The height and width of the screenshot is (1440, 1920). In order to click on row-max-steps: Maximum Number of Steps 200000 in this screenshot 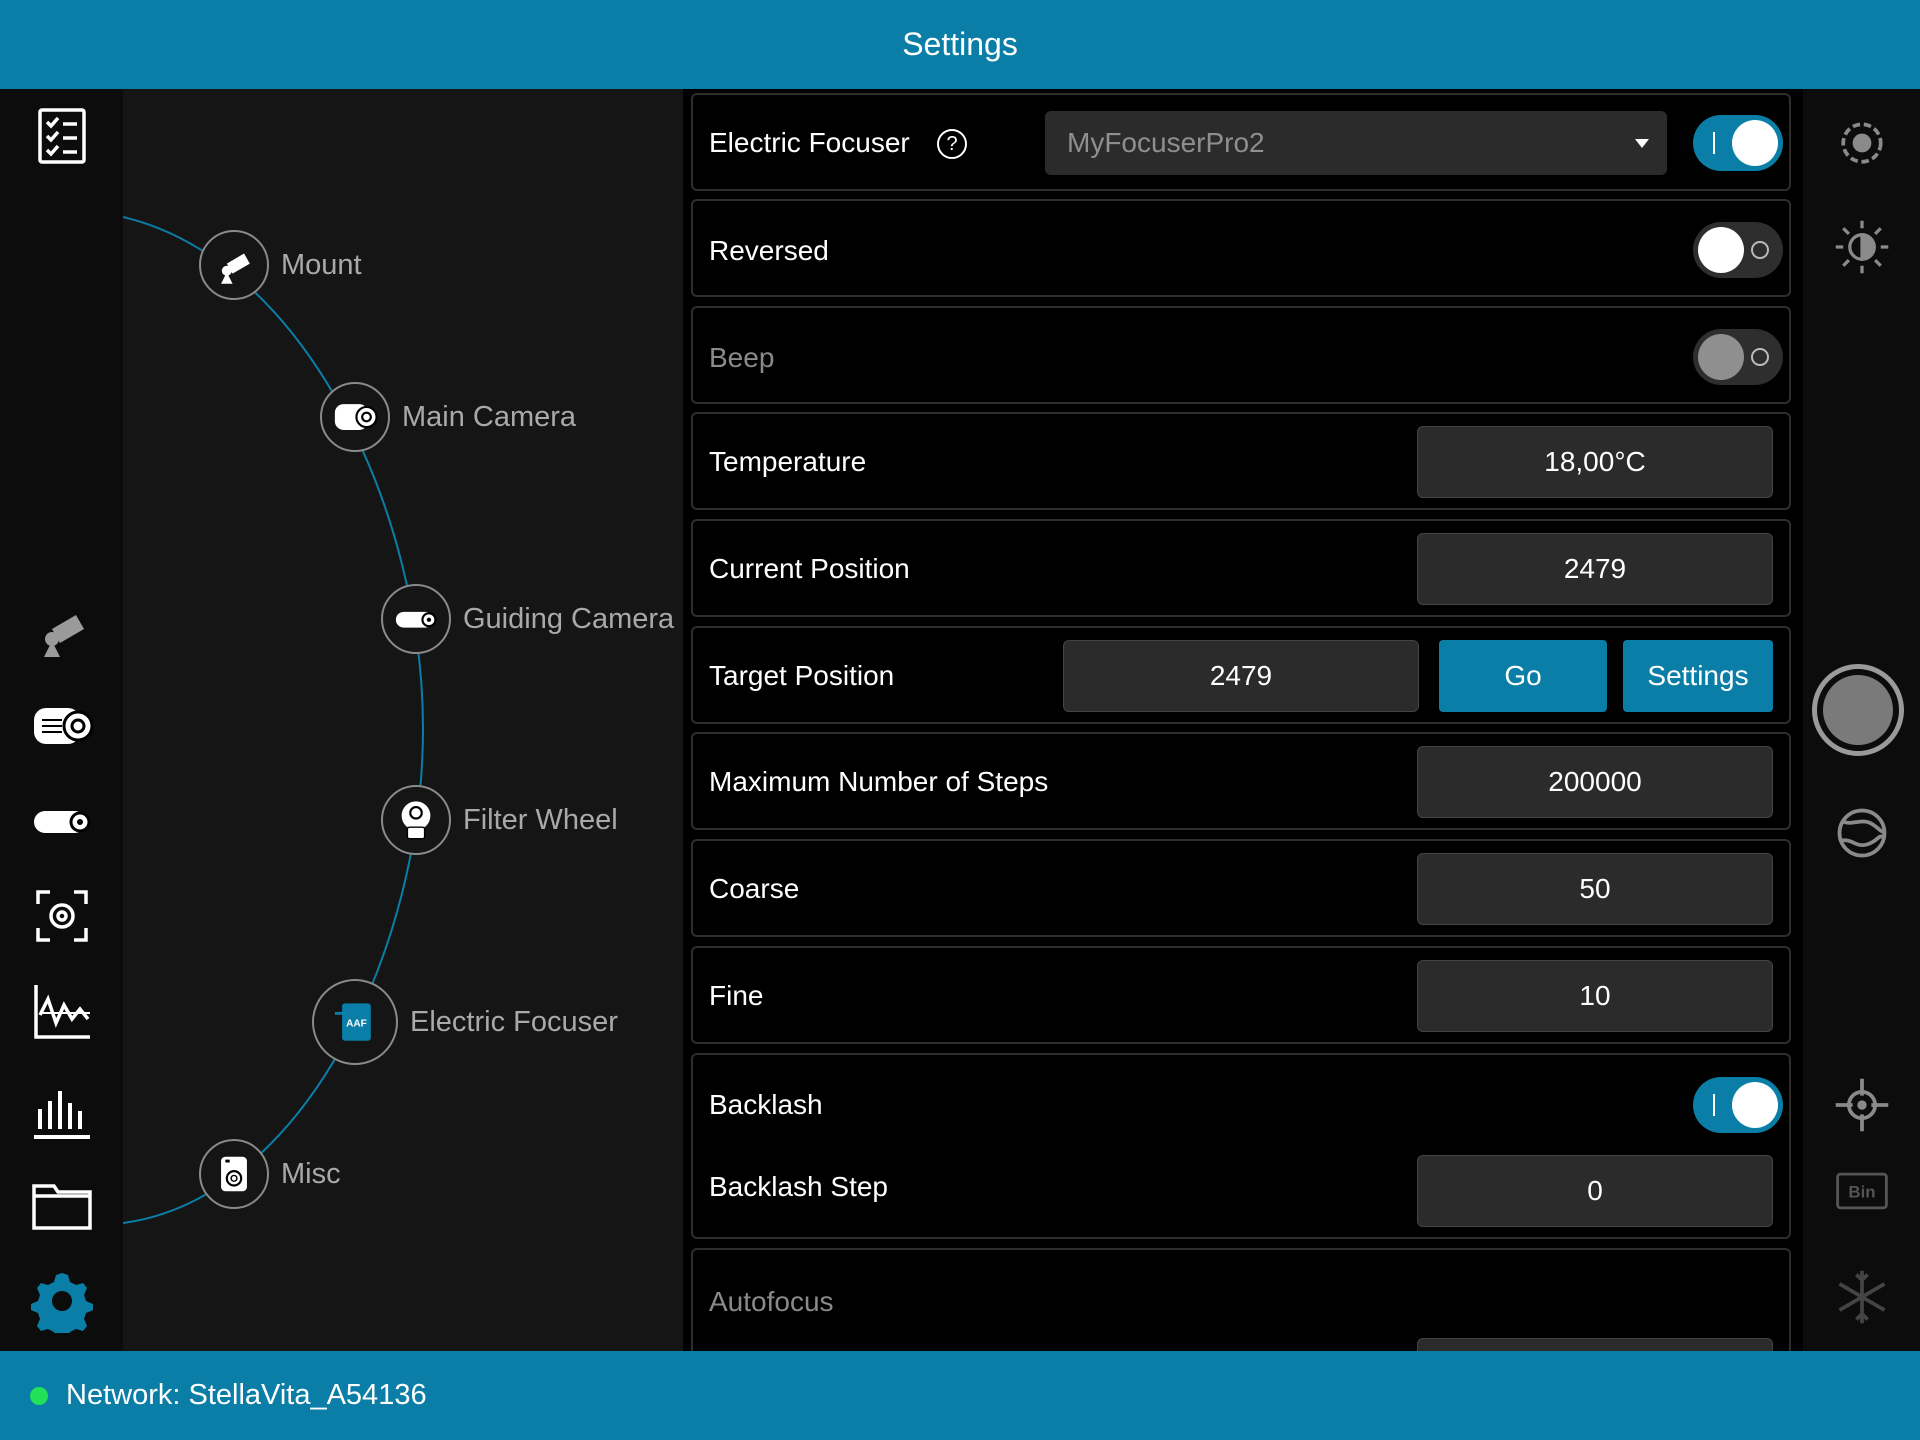, I will do `click(1241, 781)`.